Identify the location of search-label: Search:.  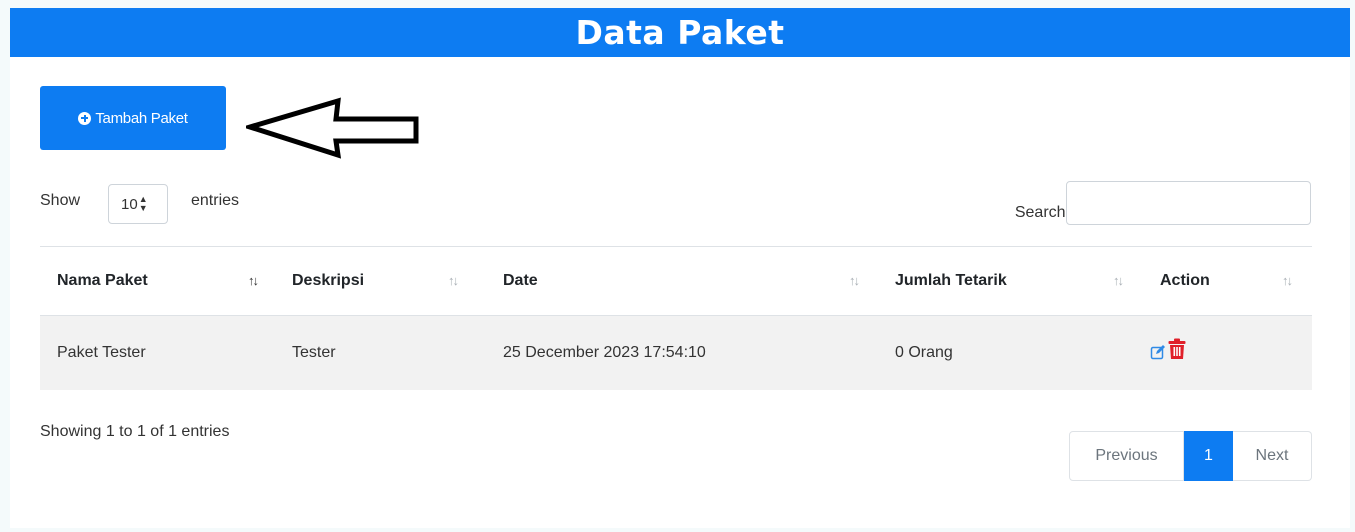
(1042, 212).